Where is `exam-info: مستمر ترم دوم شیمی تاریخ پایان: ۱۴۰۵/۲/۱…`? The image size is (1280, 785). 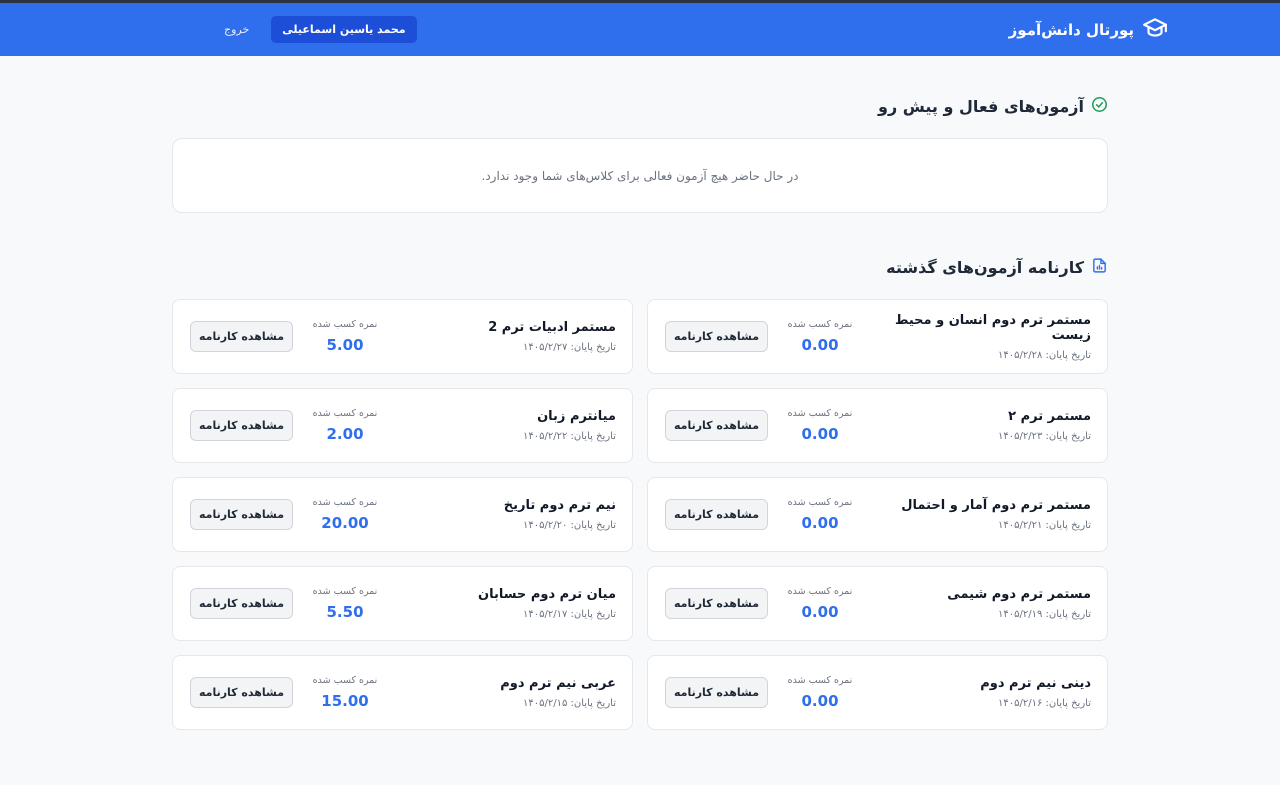 exam-info: مستمر ترم دوم شیمی تاریخ پایان: ۱۴۰۵/۲/۱… is located at coordinates (1019, 603).